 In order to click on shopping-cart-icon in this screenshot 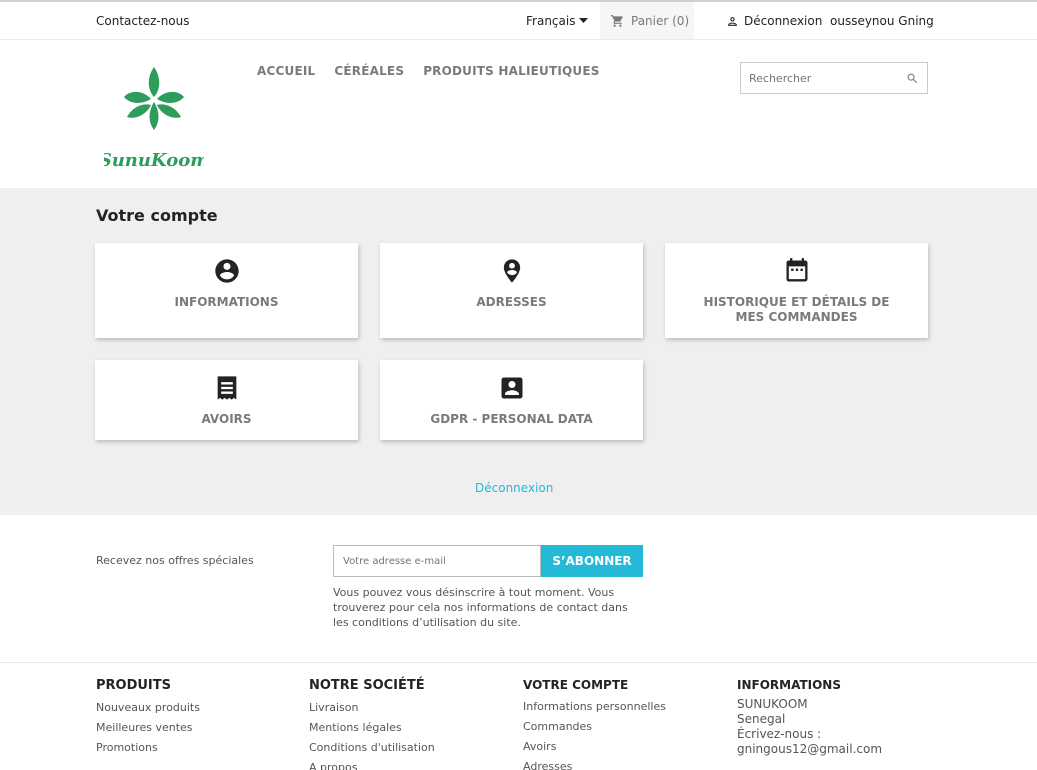, I will do `click(617, 20)`.